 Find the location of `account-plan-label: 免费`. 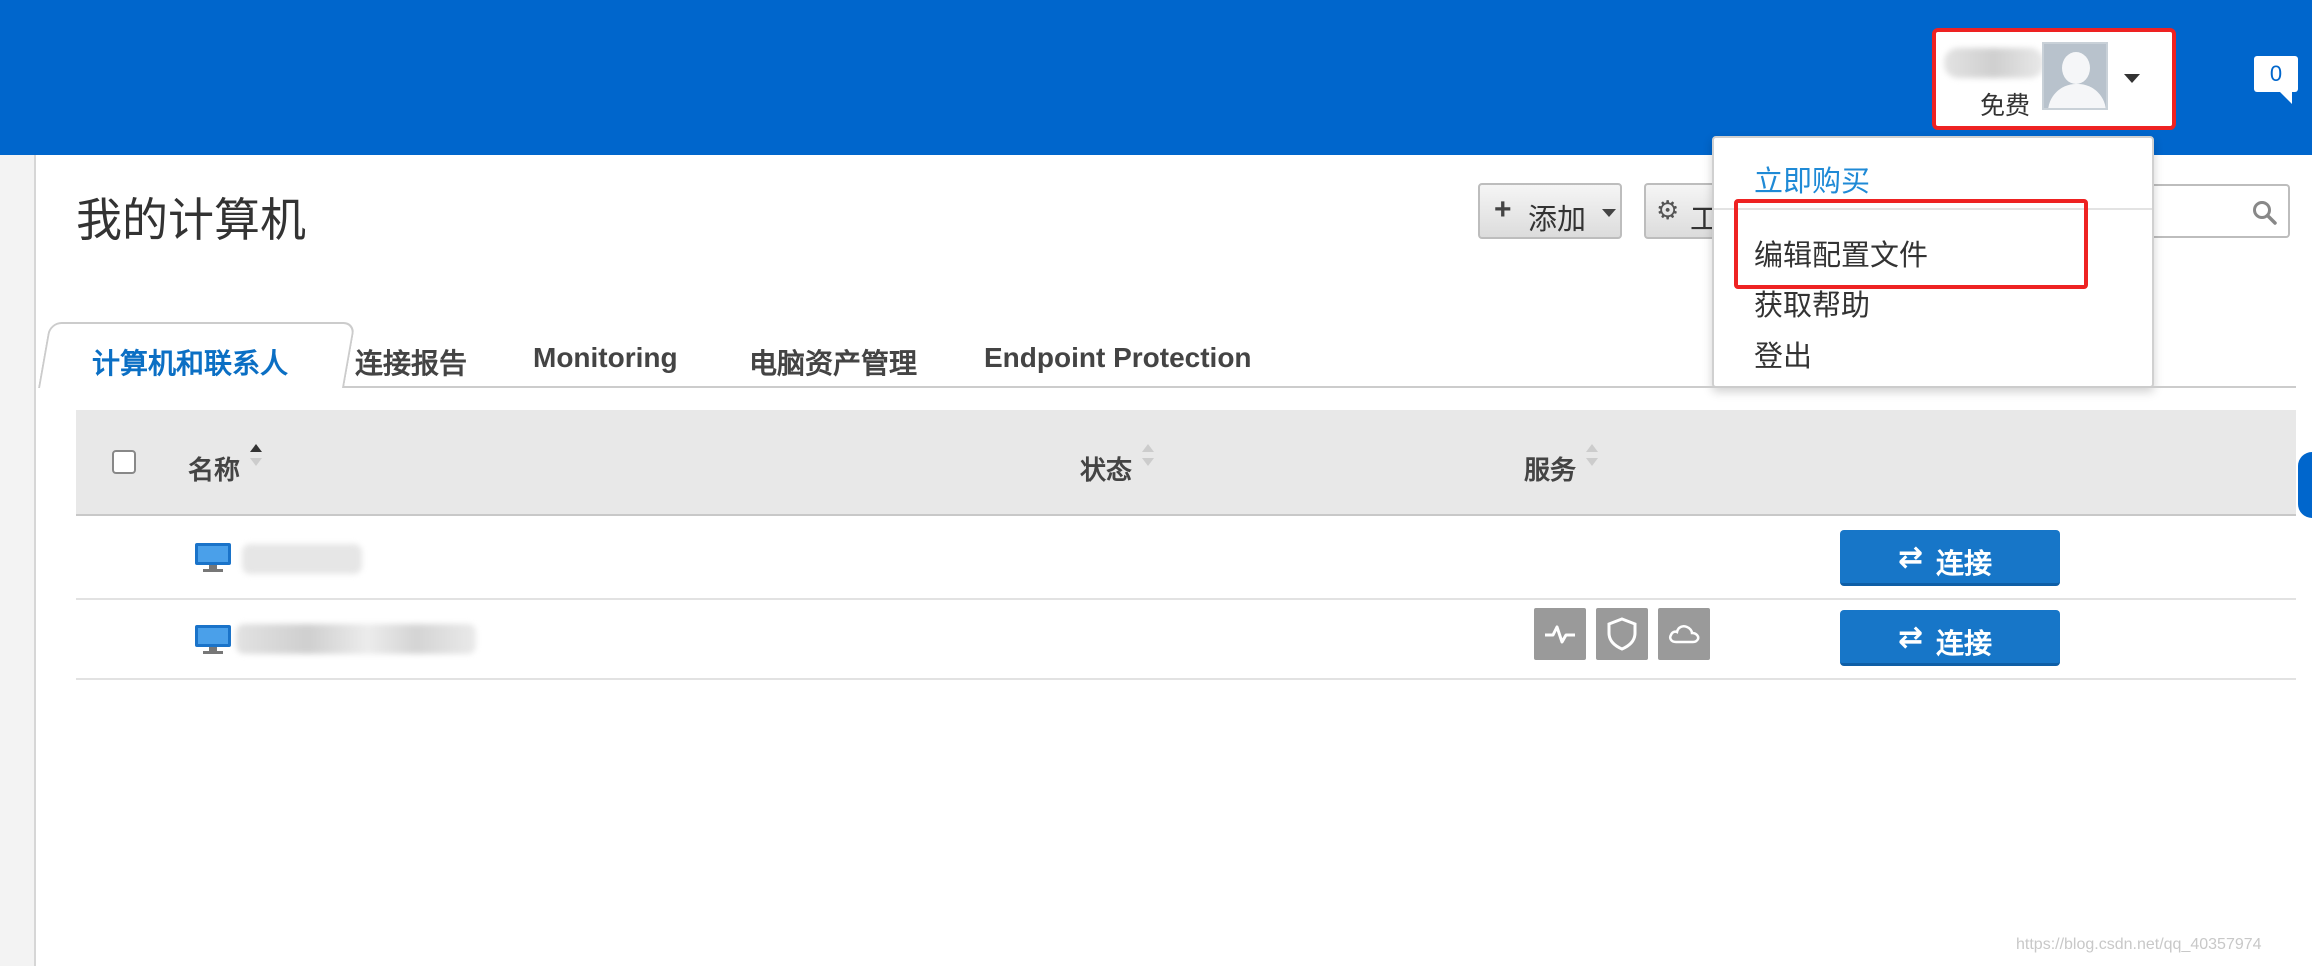

account-plan-label: 免费 is located at coordinates (2005, 106).